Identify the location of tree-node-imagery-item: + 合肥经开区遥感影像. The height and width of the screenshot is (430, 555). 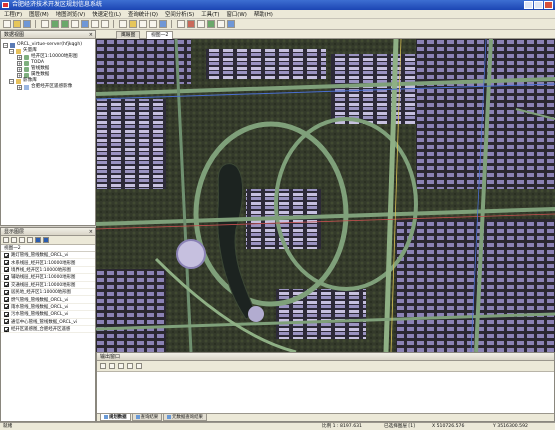
(44, 87).